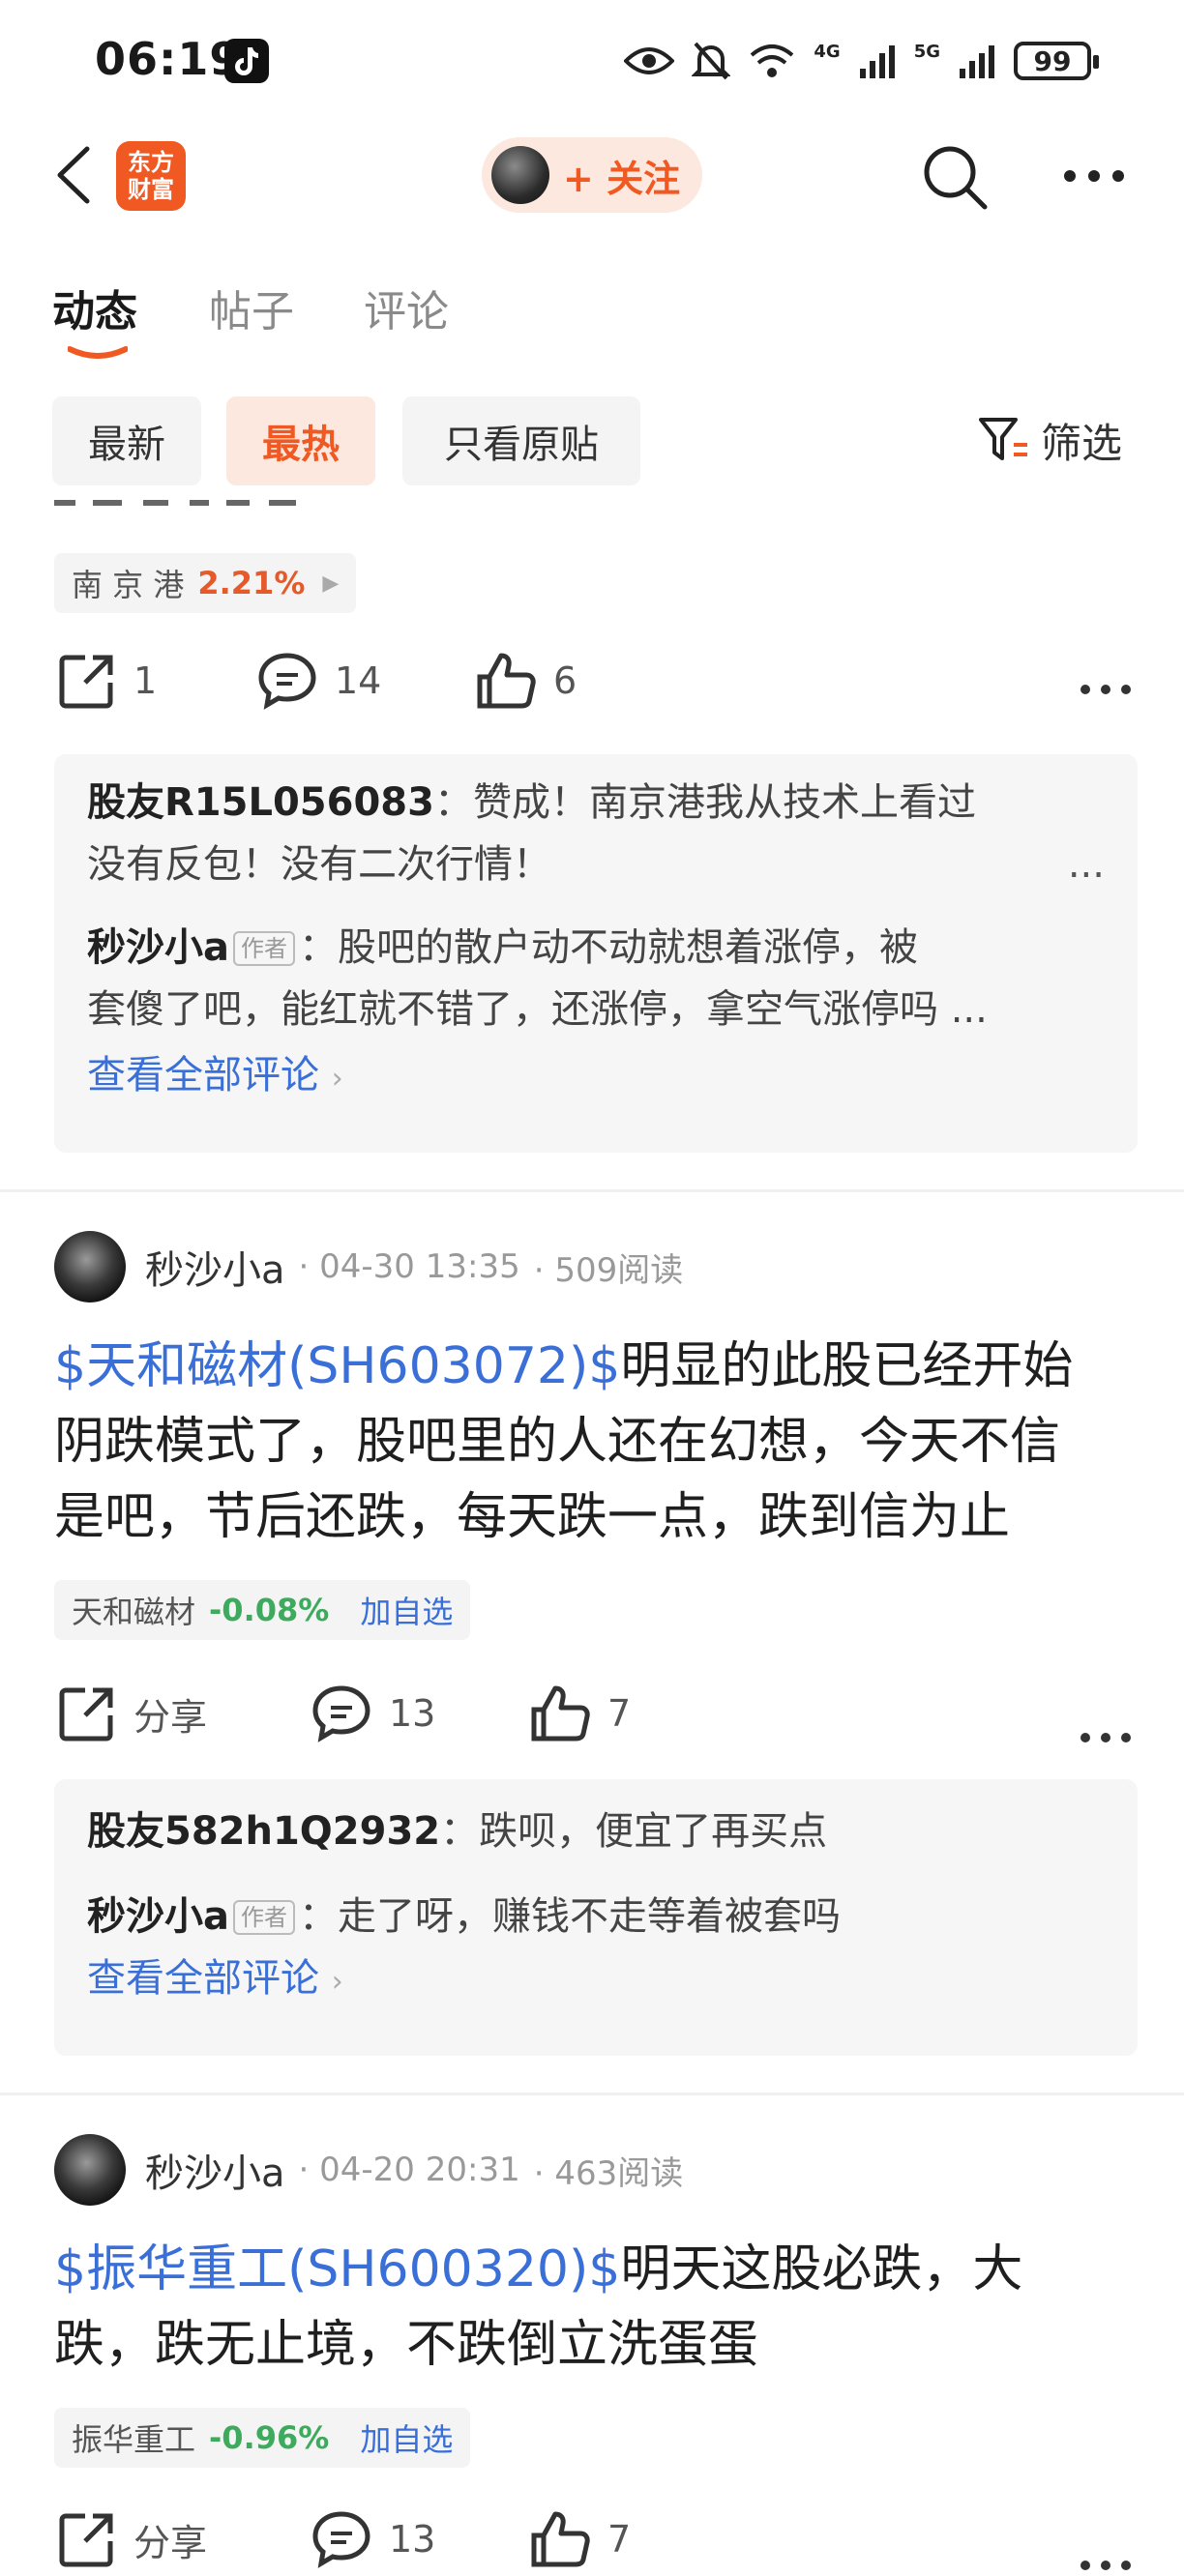  Describe the element at coordinates (724, 802) in the screenshot. I see `comment-text: 赞成！南京港我从技术上看过` at that location.